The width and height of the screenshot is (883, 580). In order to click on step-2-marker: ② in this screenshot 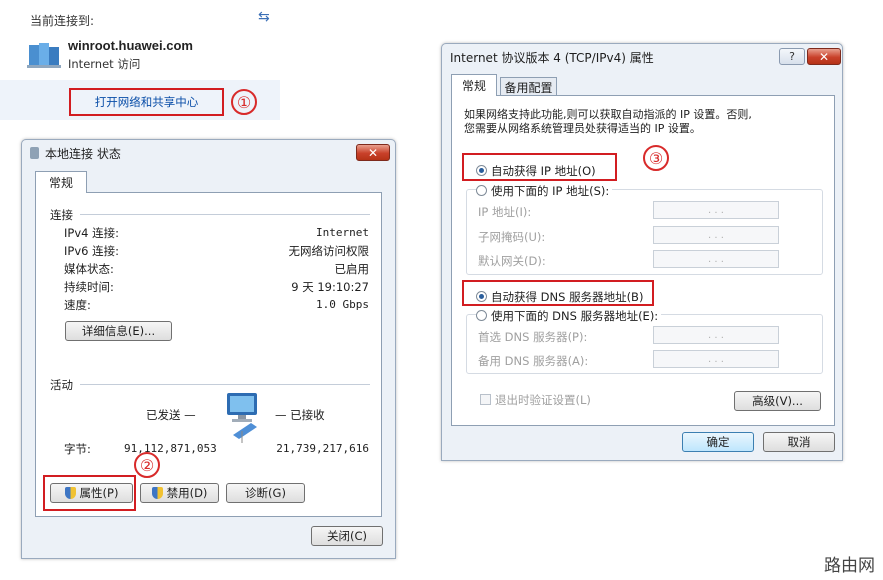, I will do `click(147, 465)`.